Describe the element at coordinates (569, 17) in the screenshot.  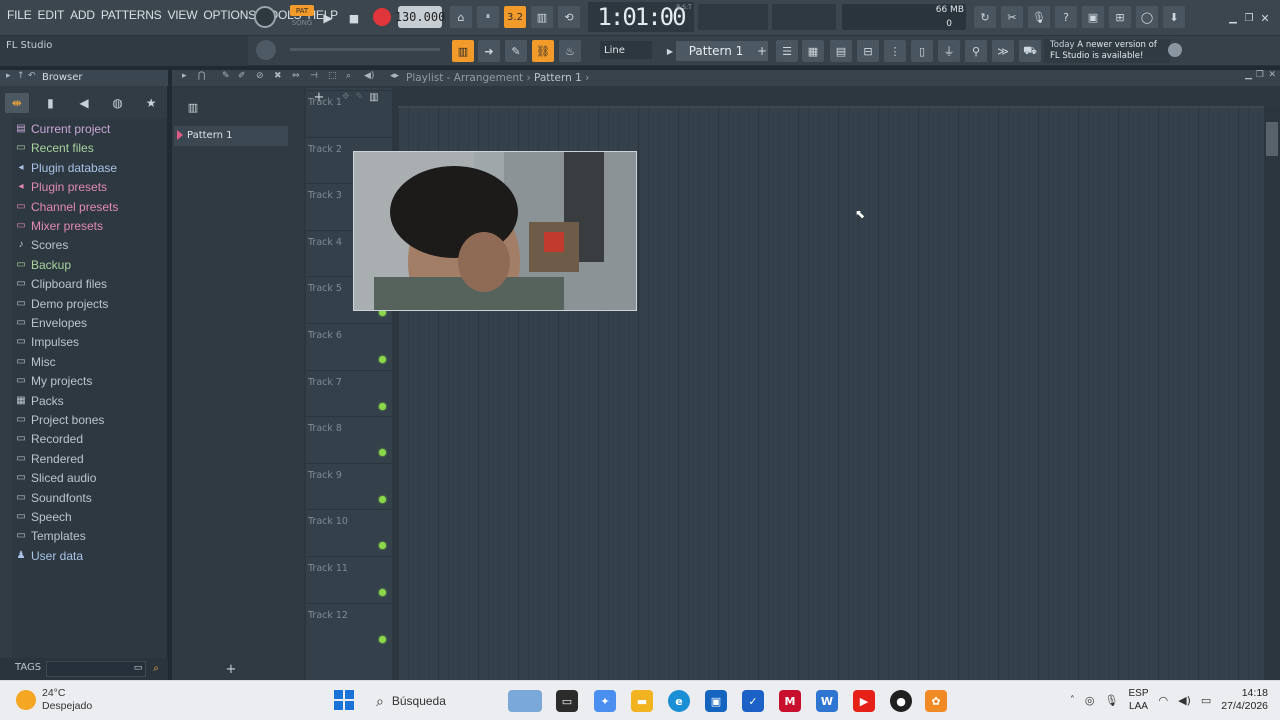
I see `loop-record-icon: ⟲` at that location.